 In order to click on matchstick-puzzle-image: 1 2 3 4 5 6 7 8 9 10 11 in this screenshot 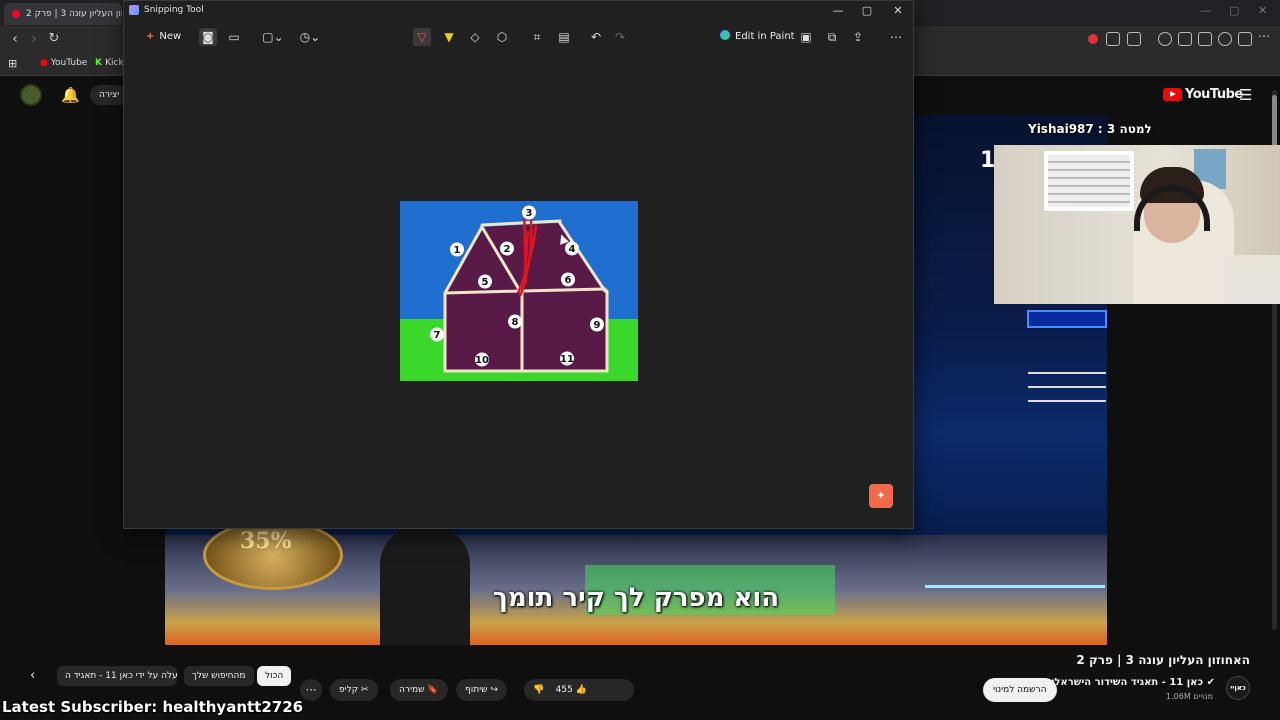, I will do `click(519, 291)`.